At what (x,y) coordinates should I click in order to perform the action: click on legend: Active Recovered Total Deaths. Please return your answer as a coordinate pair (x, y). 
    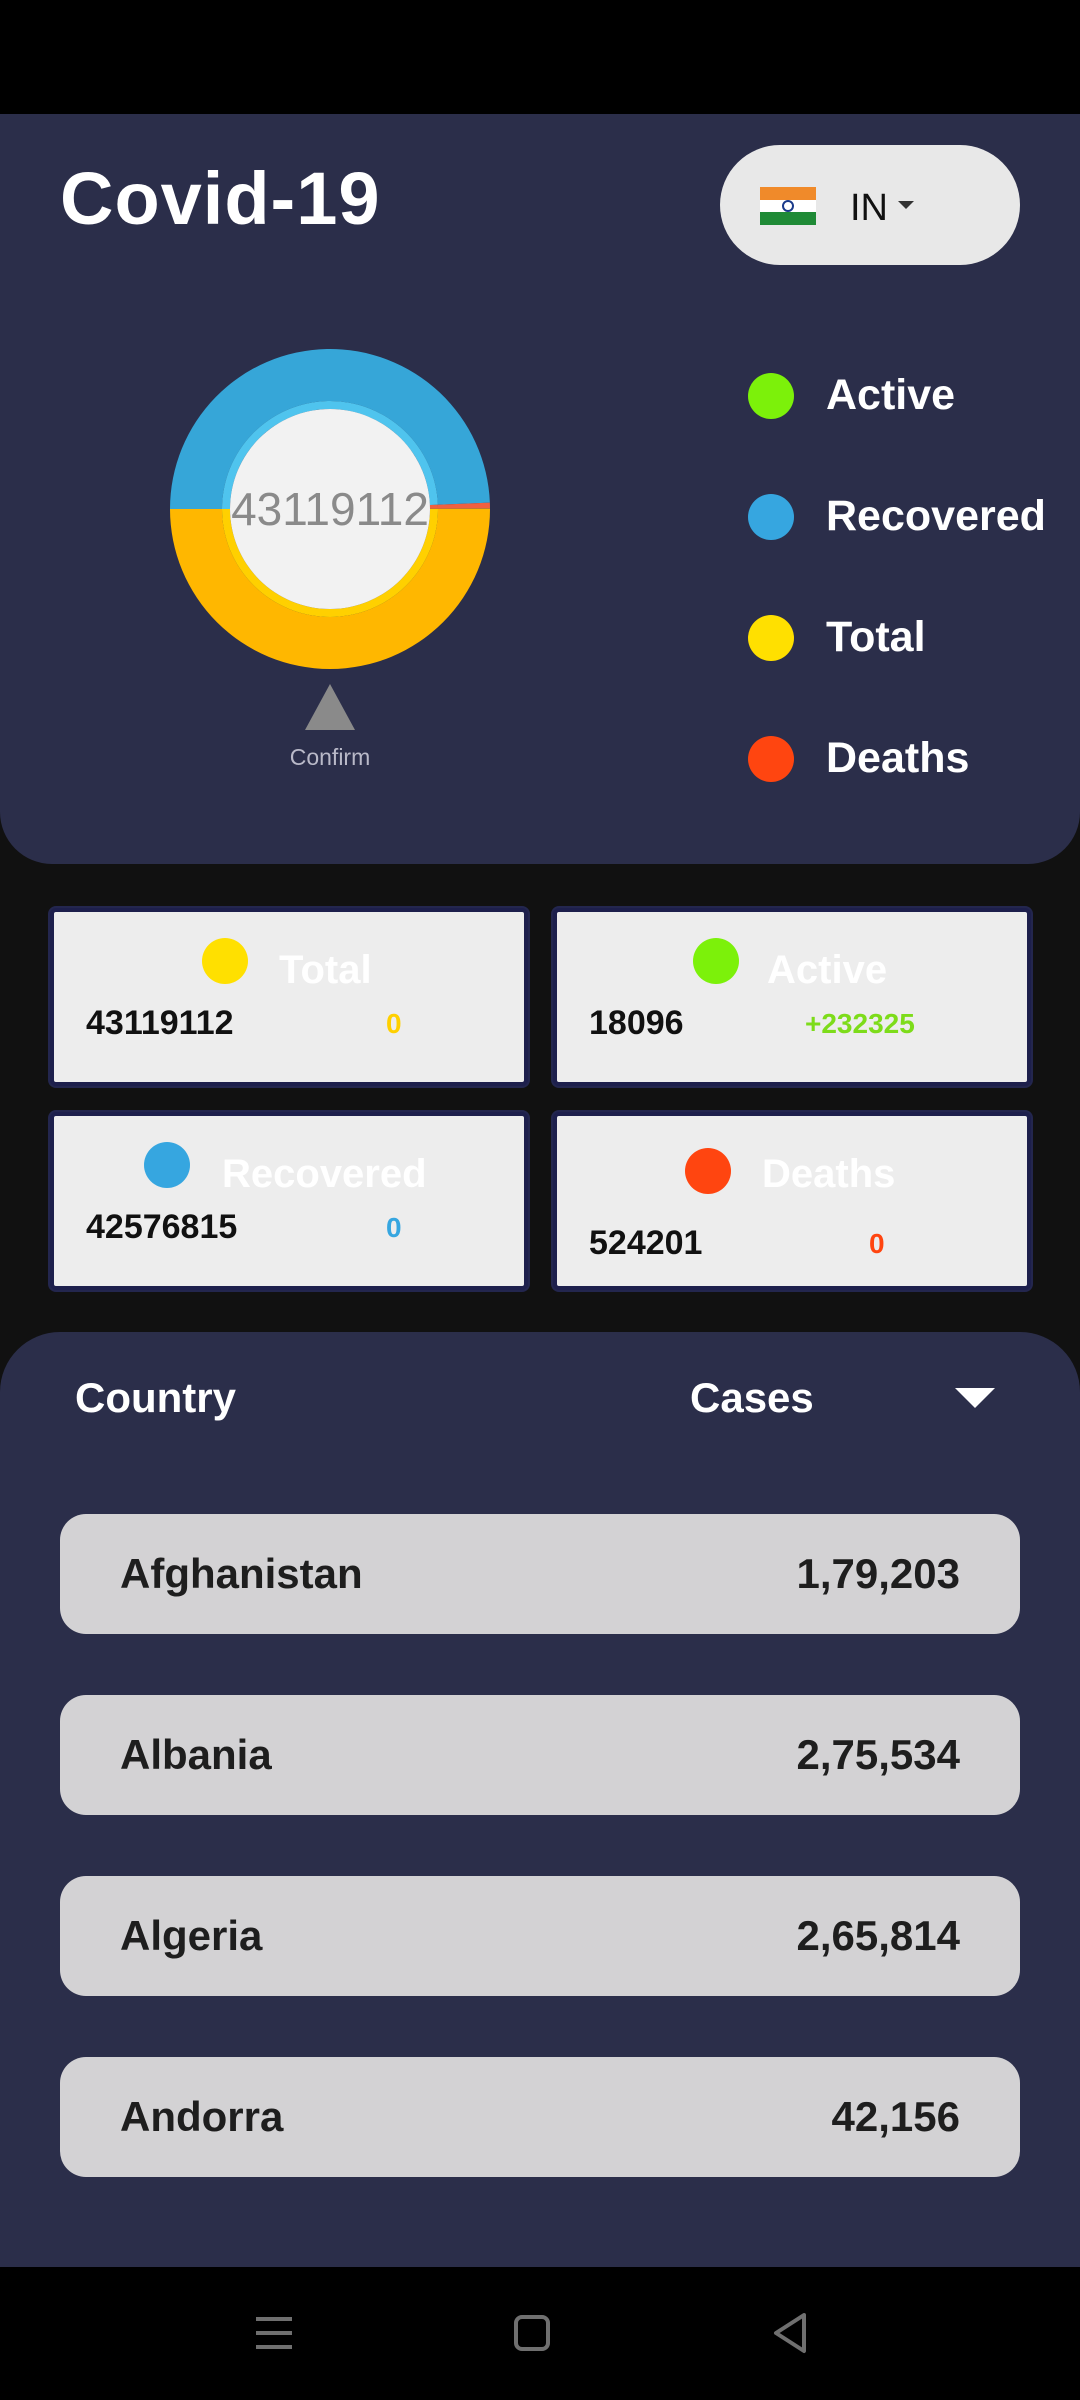
    Looking at the image, I should click on (897, 577).